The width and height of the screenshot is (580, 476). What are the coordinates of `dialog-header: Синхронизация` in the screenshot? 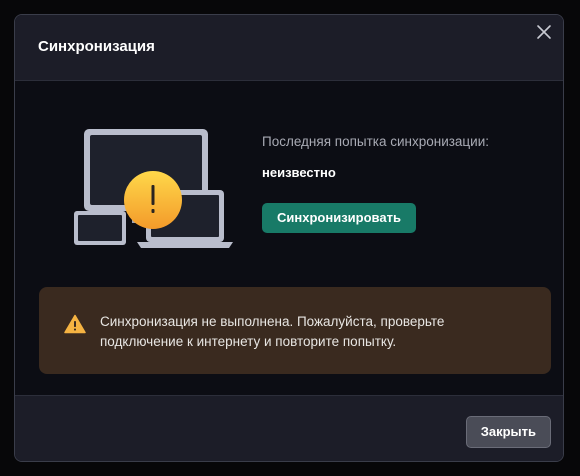 It's located at (289, 48).